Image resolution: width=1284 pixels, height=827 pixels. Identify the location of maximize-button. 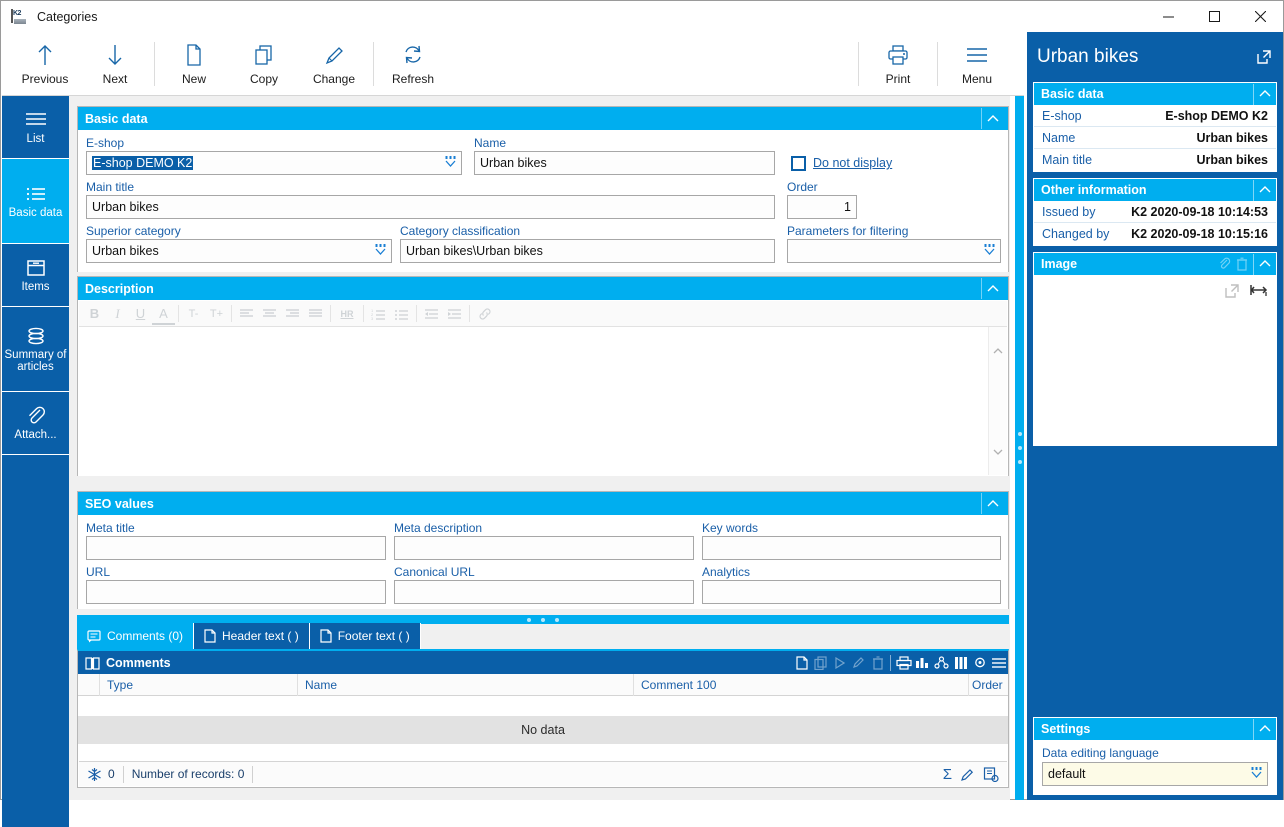
(1214, 16).